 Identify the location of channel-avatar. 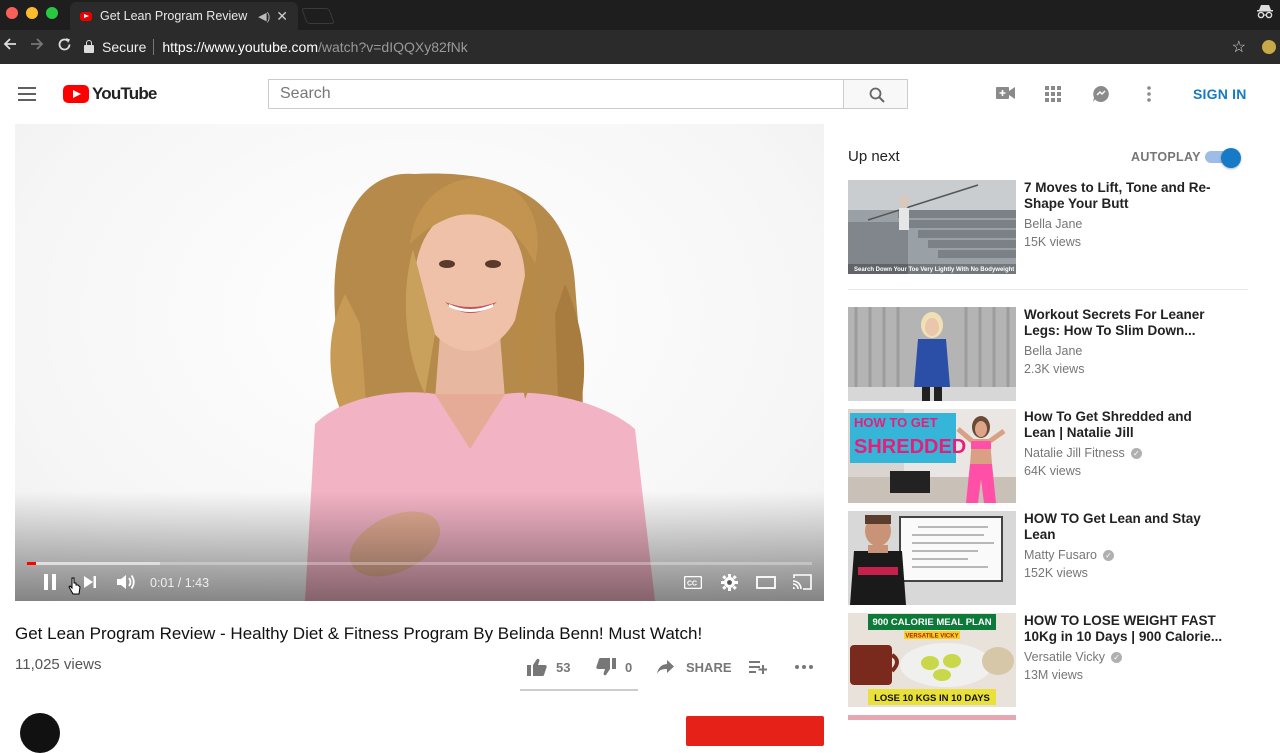
(40, 733).